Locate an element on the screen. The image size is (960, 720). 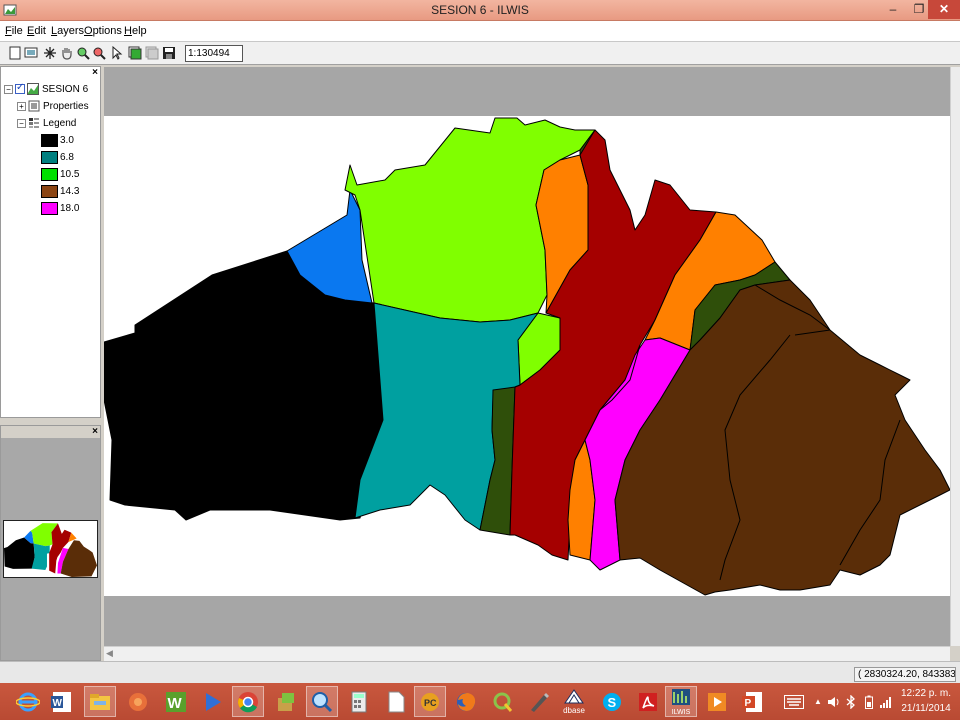
legend-item: 6.8 is located at coordinates (57, 157).